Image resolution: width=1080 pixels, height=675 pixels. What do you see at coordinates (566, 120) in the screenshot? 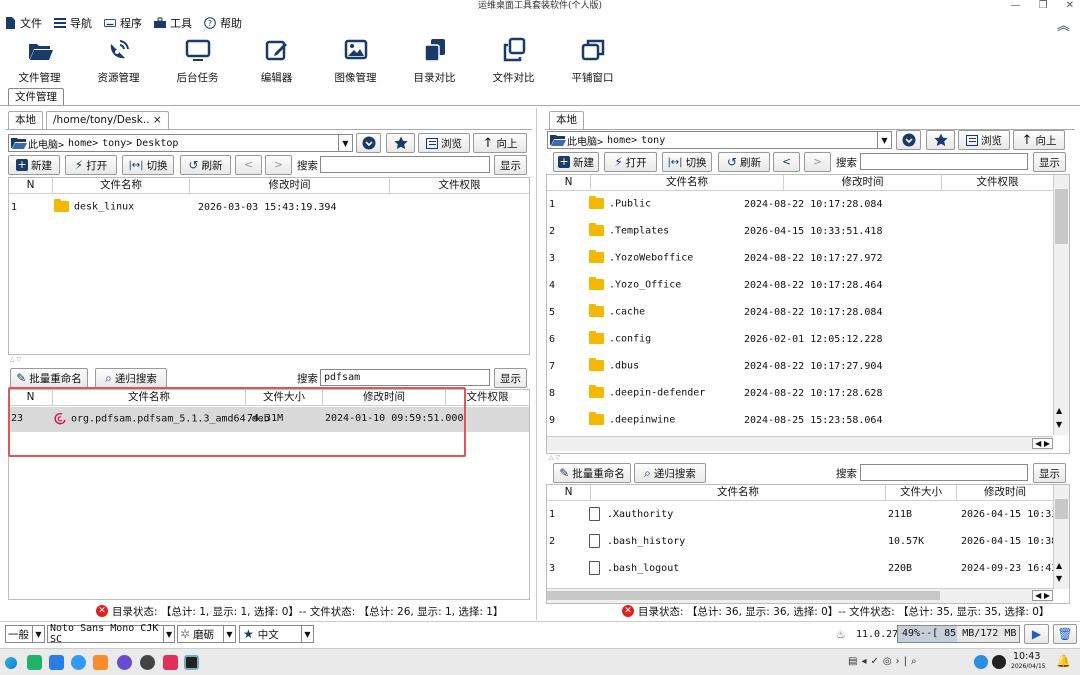
I see `tab-right-local: 本地` at bounding box center [566, 120].